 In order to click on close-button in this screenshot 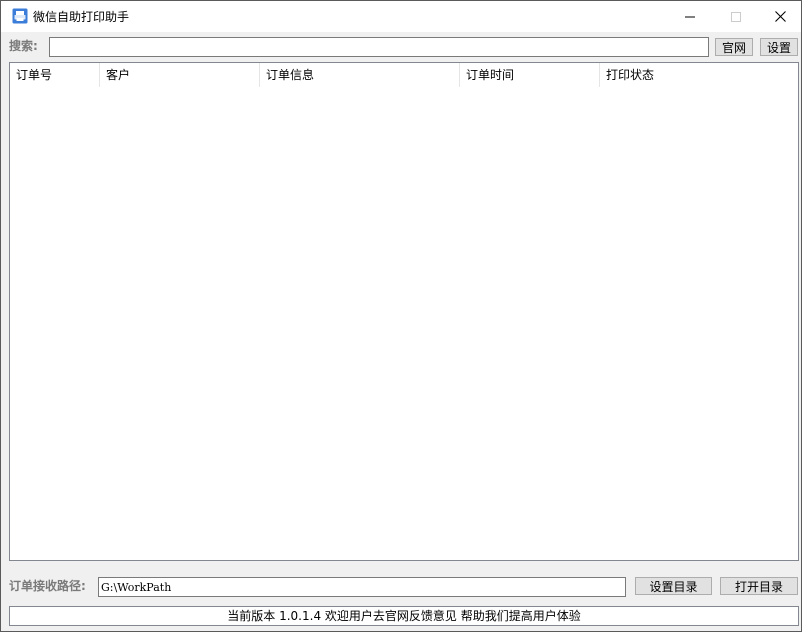, I will do `click(779, 16)`.